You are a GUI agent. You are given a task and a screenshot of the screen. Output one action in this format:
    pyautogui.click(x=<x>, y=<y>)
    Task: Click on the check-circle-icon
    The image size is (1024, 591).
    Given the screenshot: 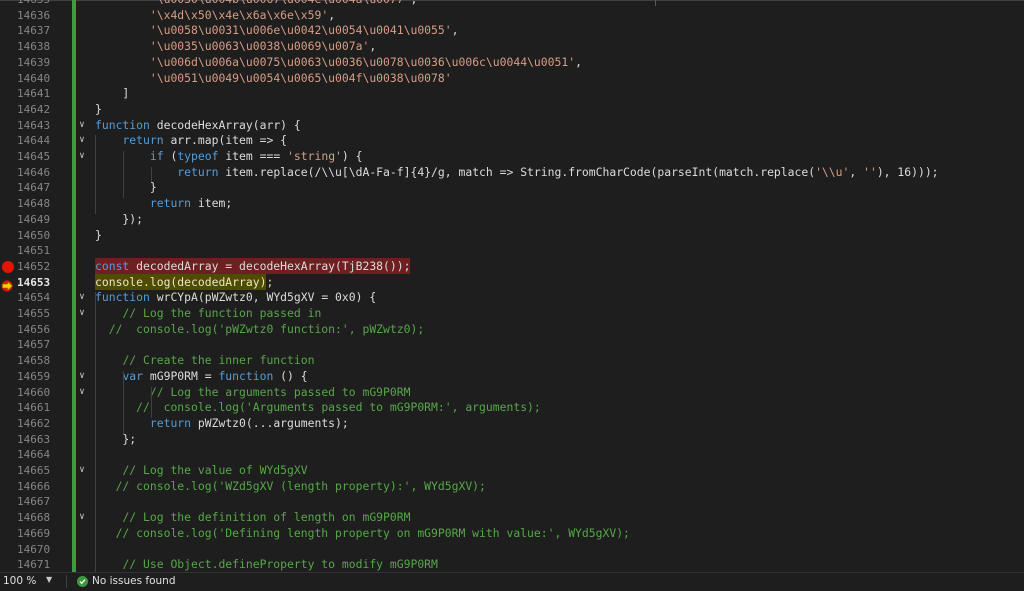 What is the action you would take?
    pyautogui.click(x=82, y=581)
    